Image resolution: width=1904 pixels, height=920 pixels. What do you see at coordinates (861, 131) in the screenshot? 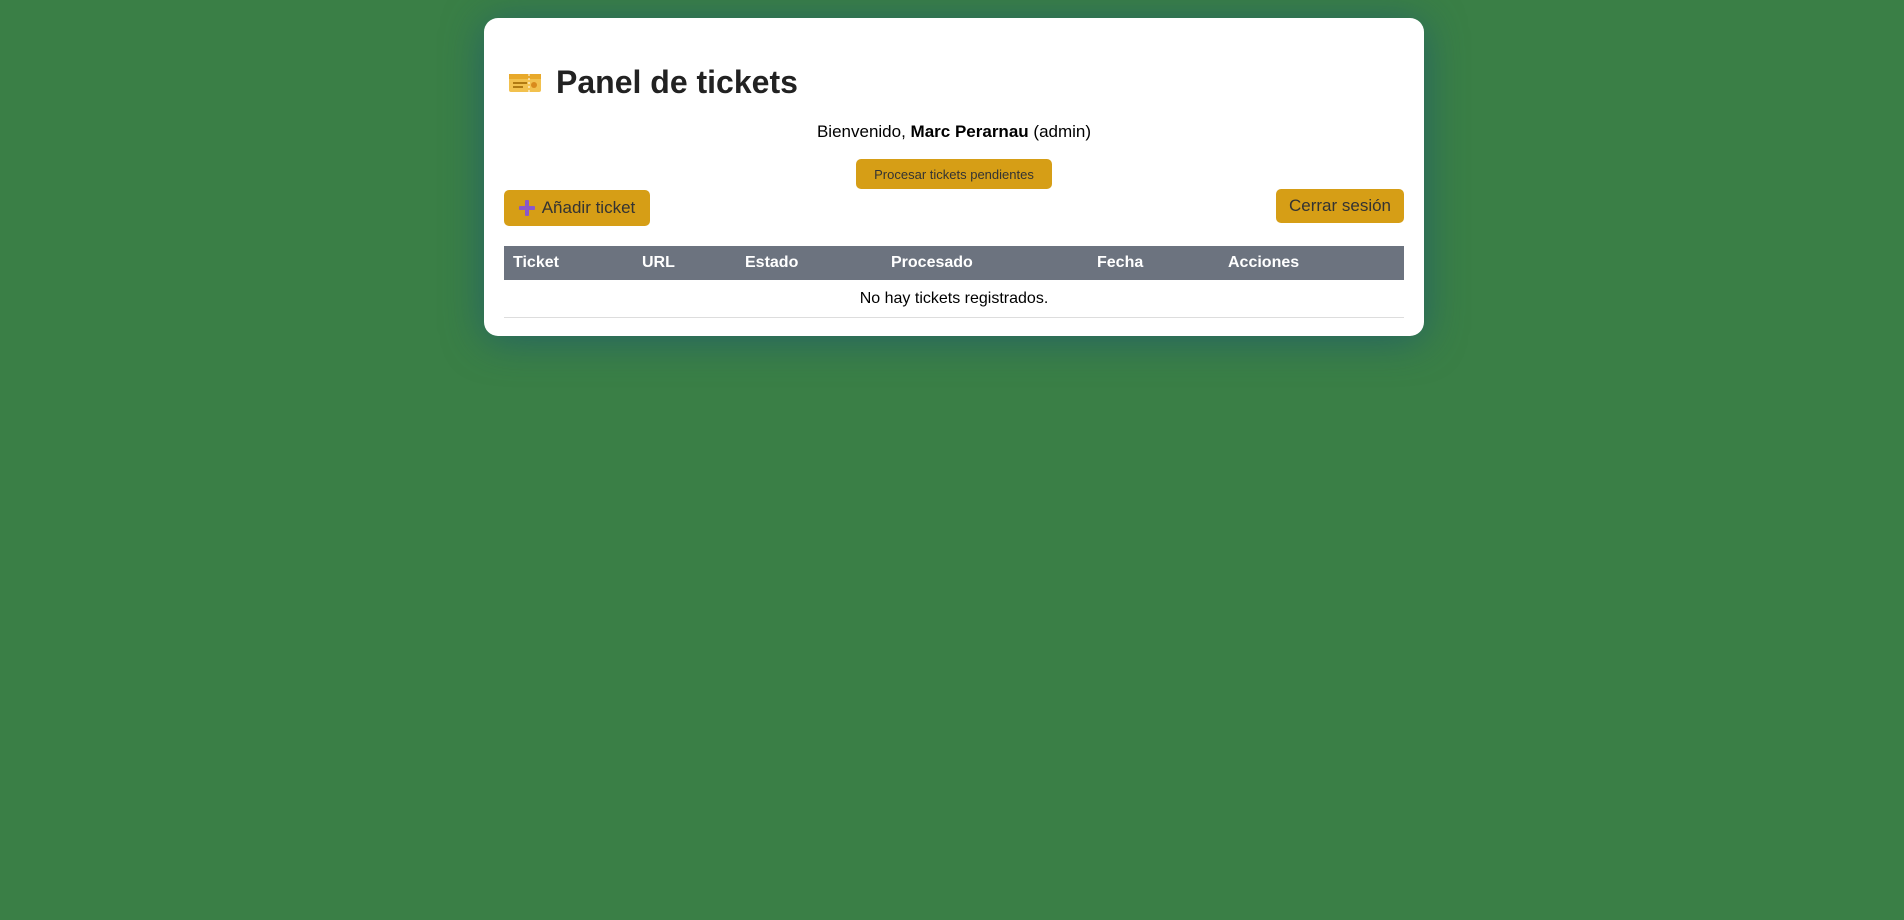
I see `welcome-prefix: Bienvenido,` at bounding box center [861, 131].